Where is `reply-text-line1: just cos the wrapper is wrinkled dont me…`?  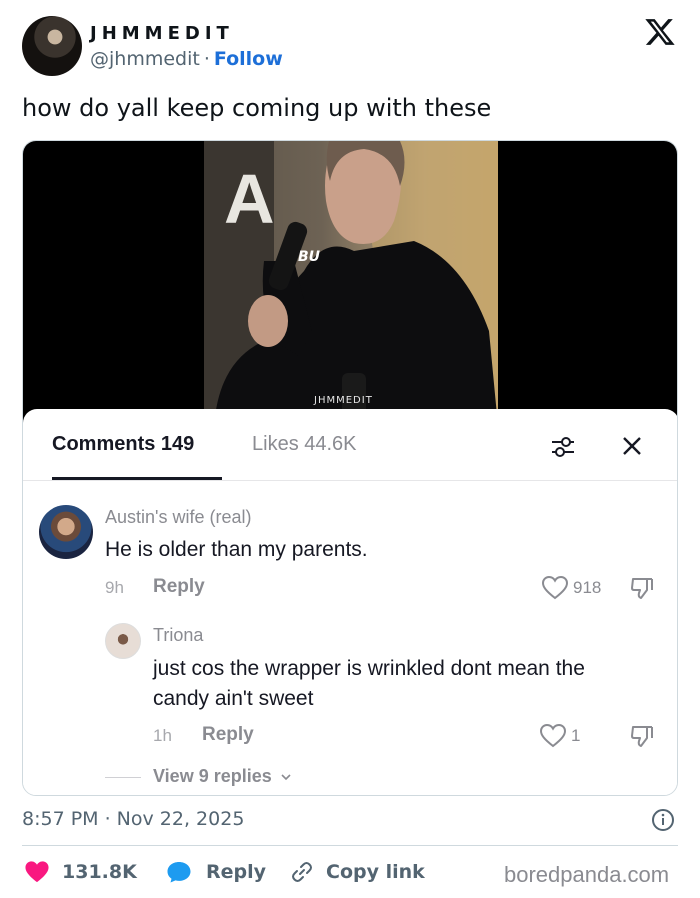 reply-text-line1: just cos the wrapper is wrinkled dont me… is located at coordinates (369, 668).